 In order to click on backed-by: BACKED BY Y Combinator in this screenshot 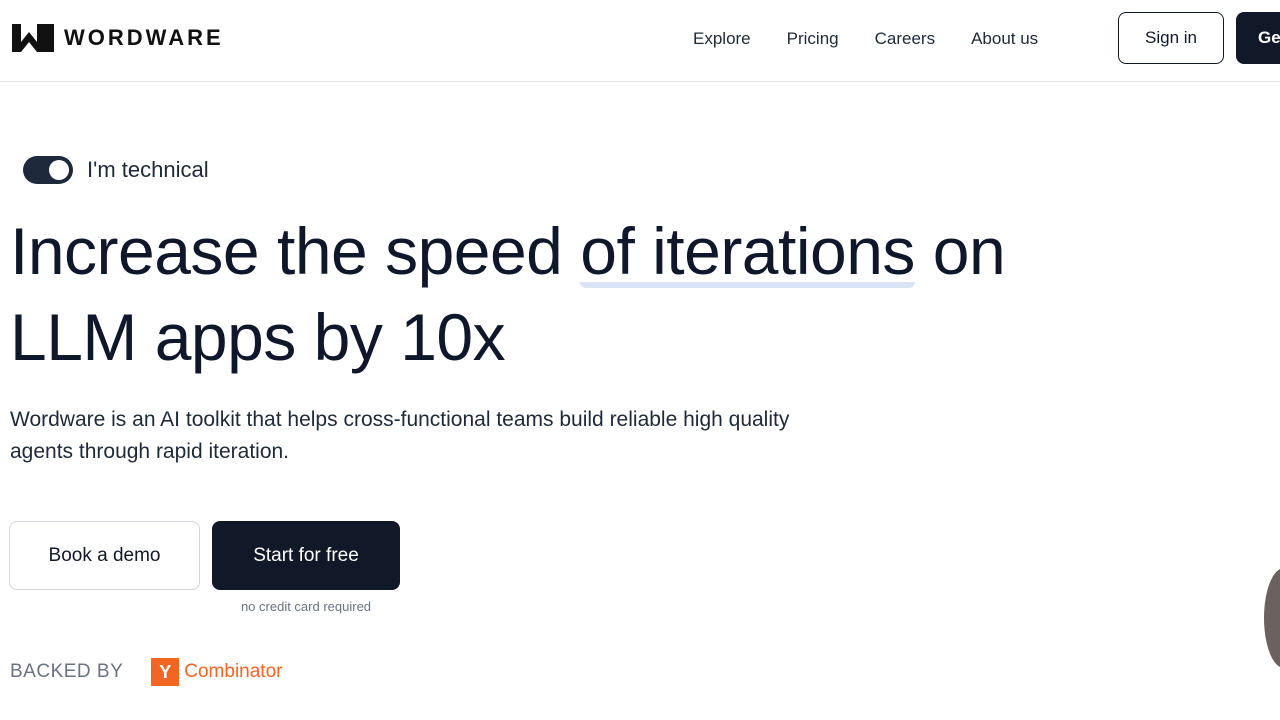, I will do `click(146, 672)`.